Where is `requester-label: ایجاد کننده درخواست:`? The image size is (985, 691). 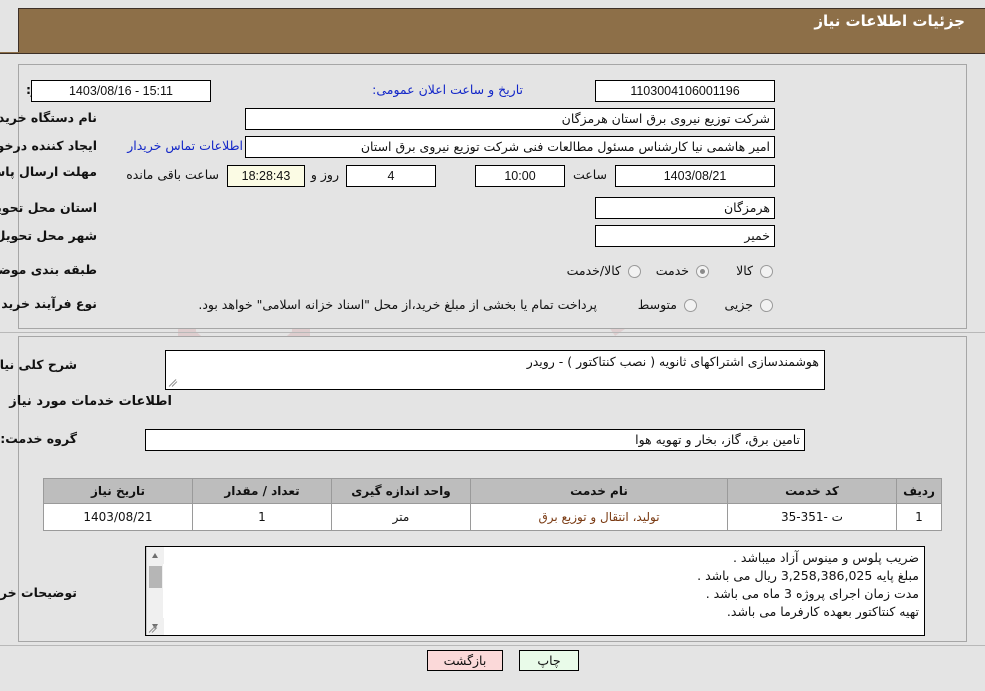
requester-label: ایجاد کننده درخواست: is located at coordinates (48, 145).